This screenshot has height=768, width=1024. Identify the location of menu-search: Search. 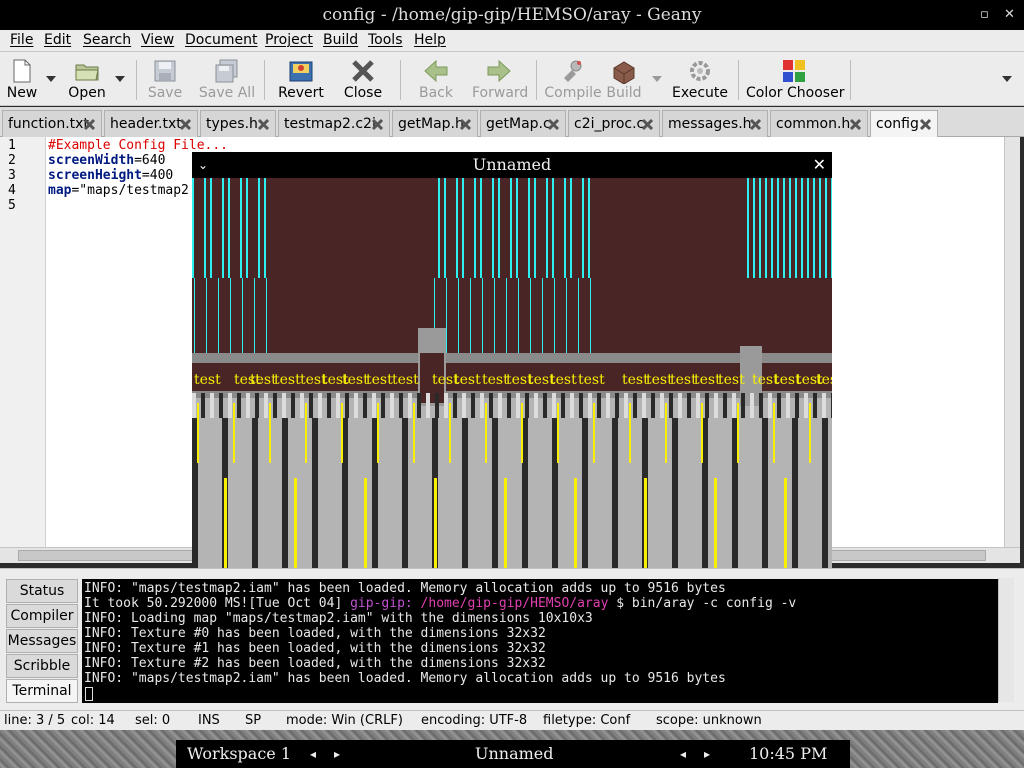
(107, 40).